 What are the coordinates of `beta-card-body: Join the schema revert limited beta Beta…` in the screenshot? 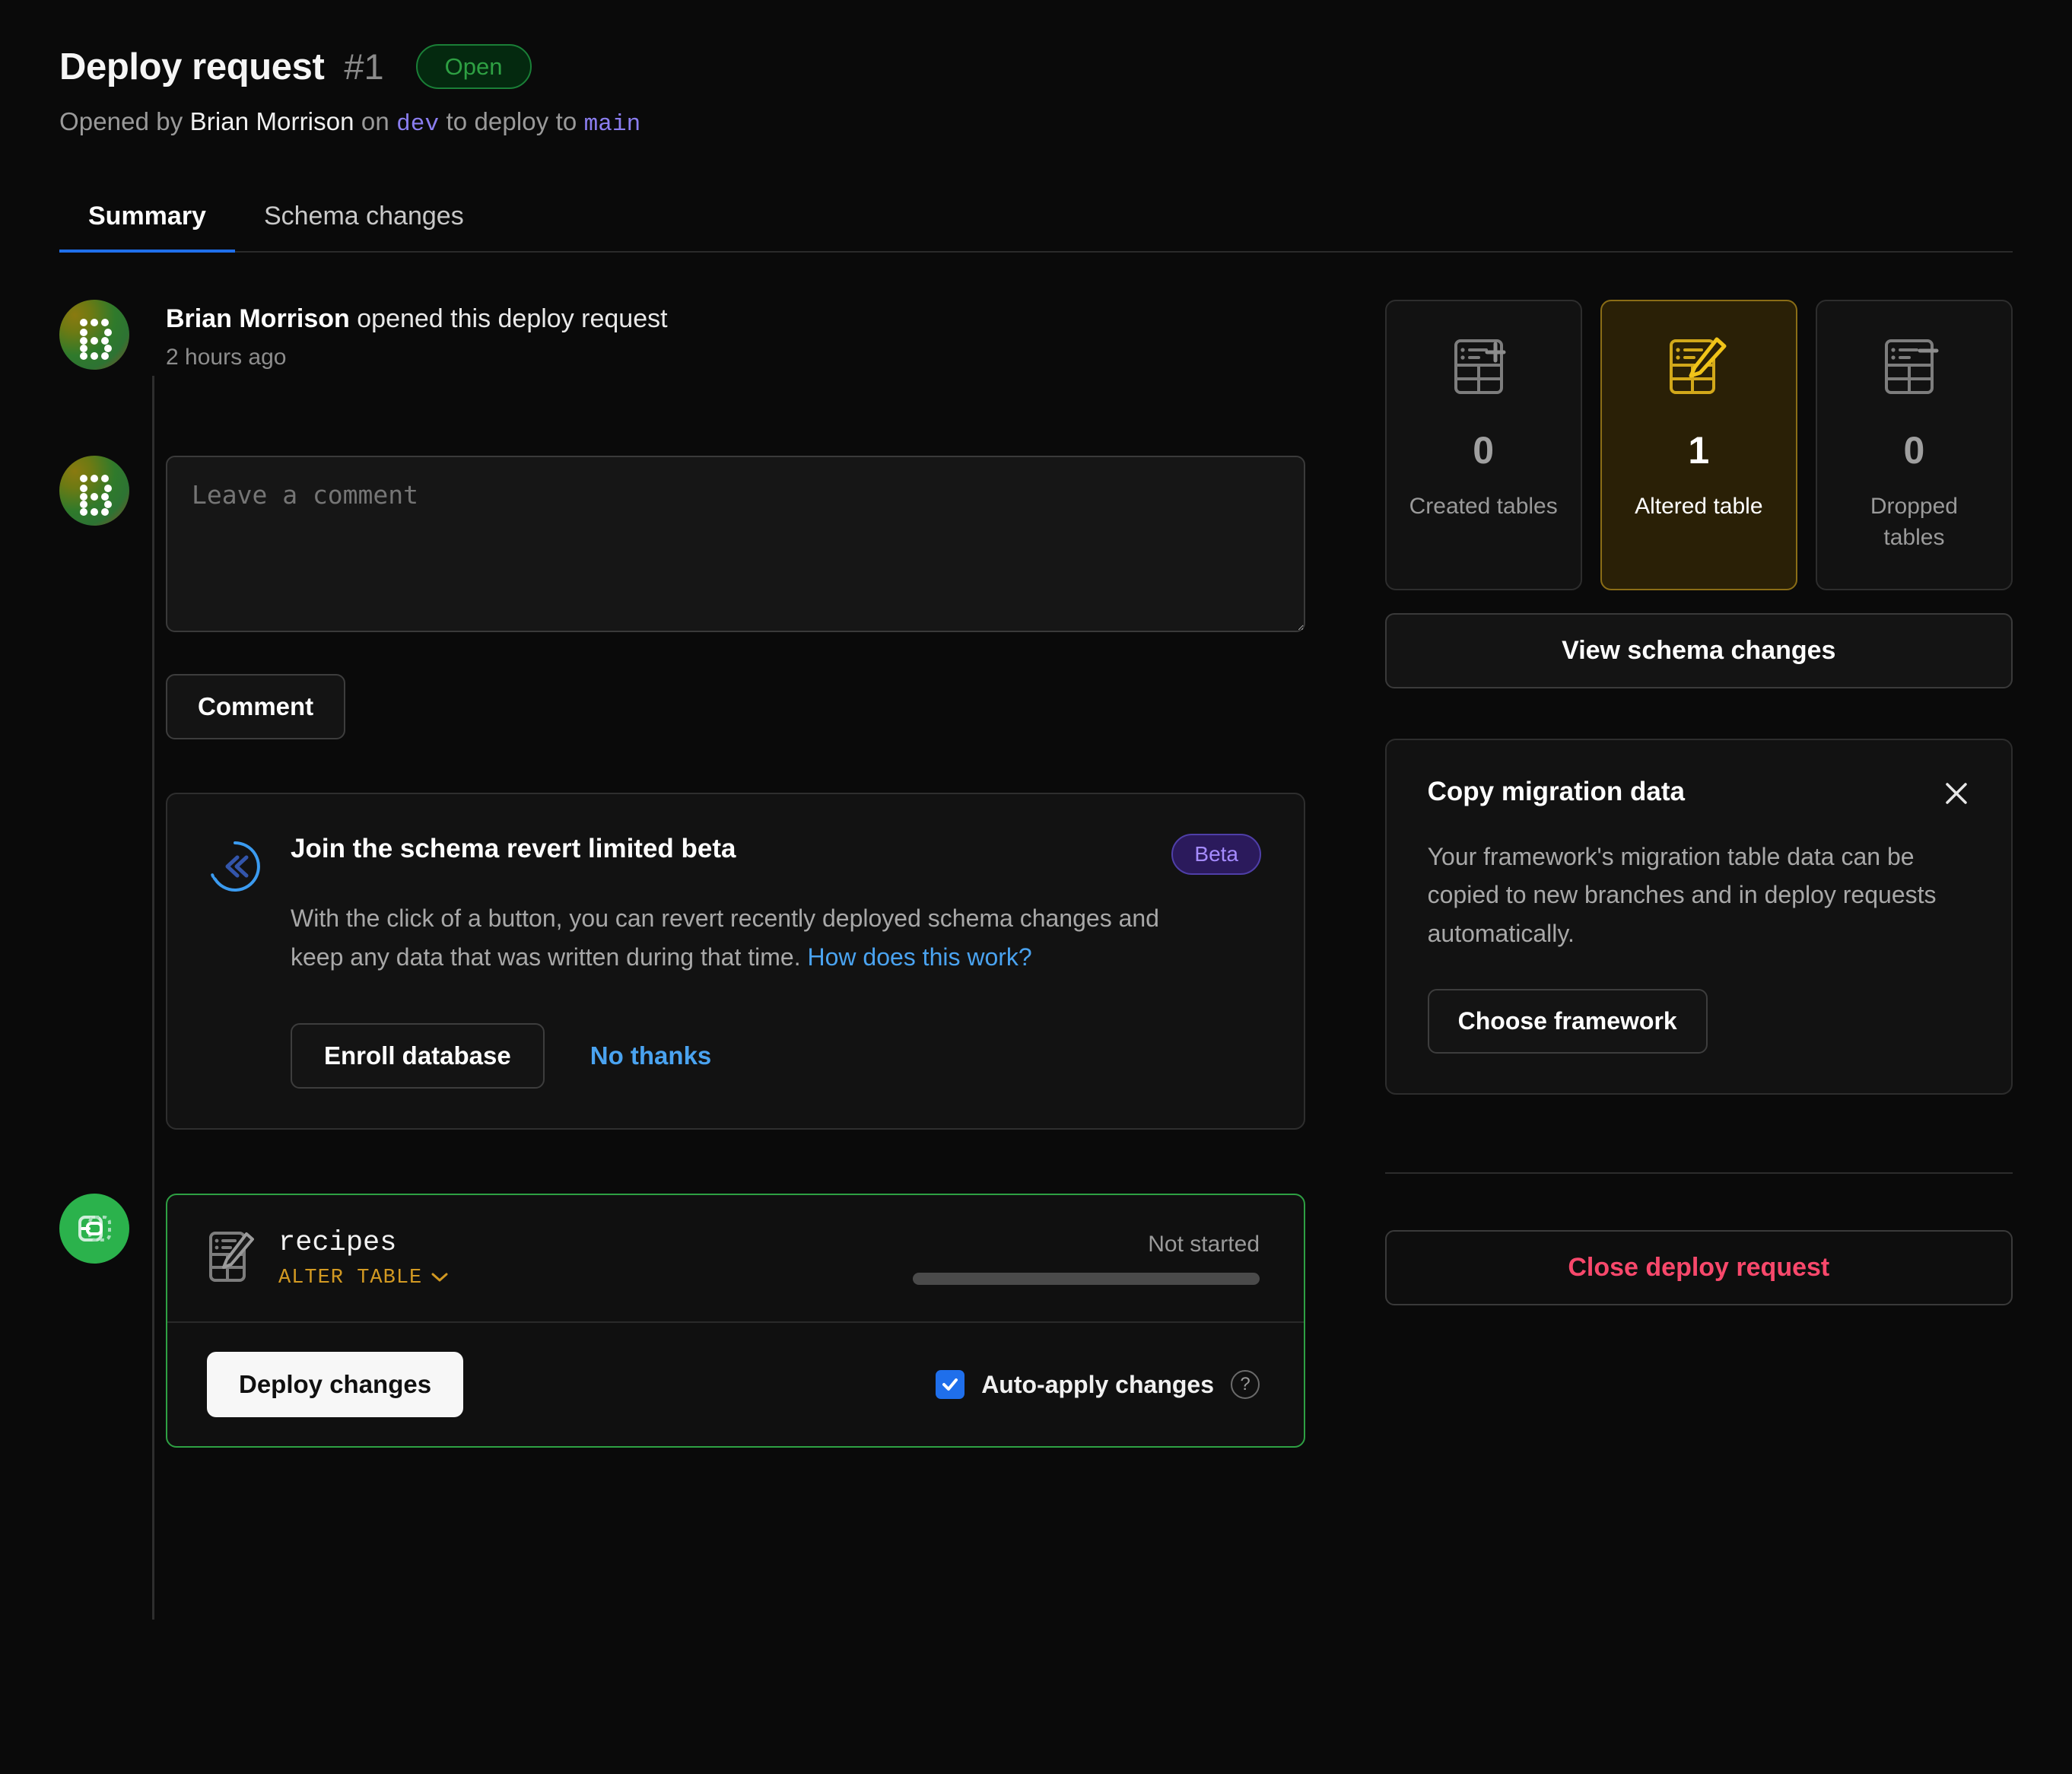 It's located at (776, 905).